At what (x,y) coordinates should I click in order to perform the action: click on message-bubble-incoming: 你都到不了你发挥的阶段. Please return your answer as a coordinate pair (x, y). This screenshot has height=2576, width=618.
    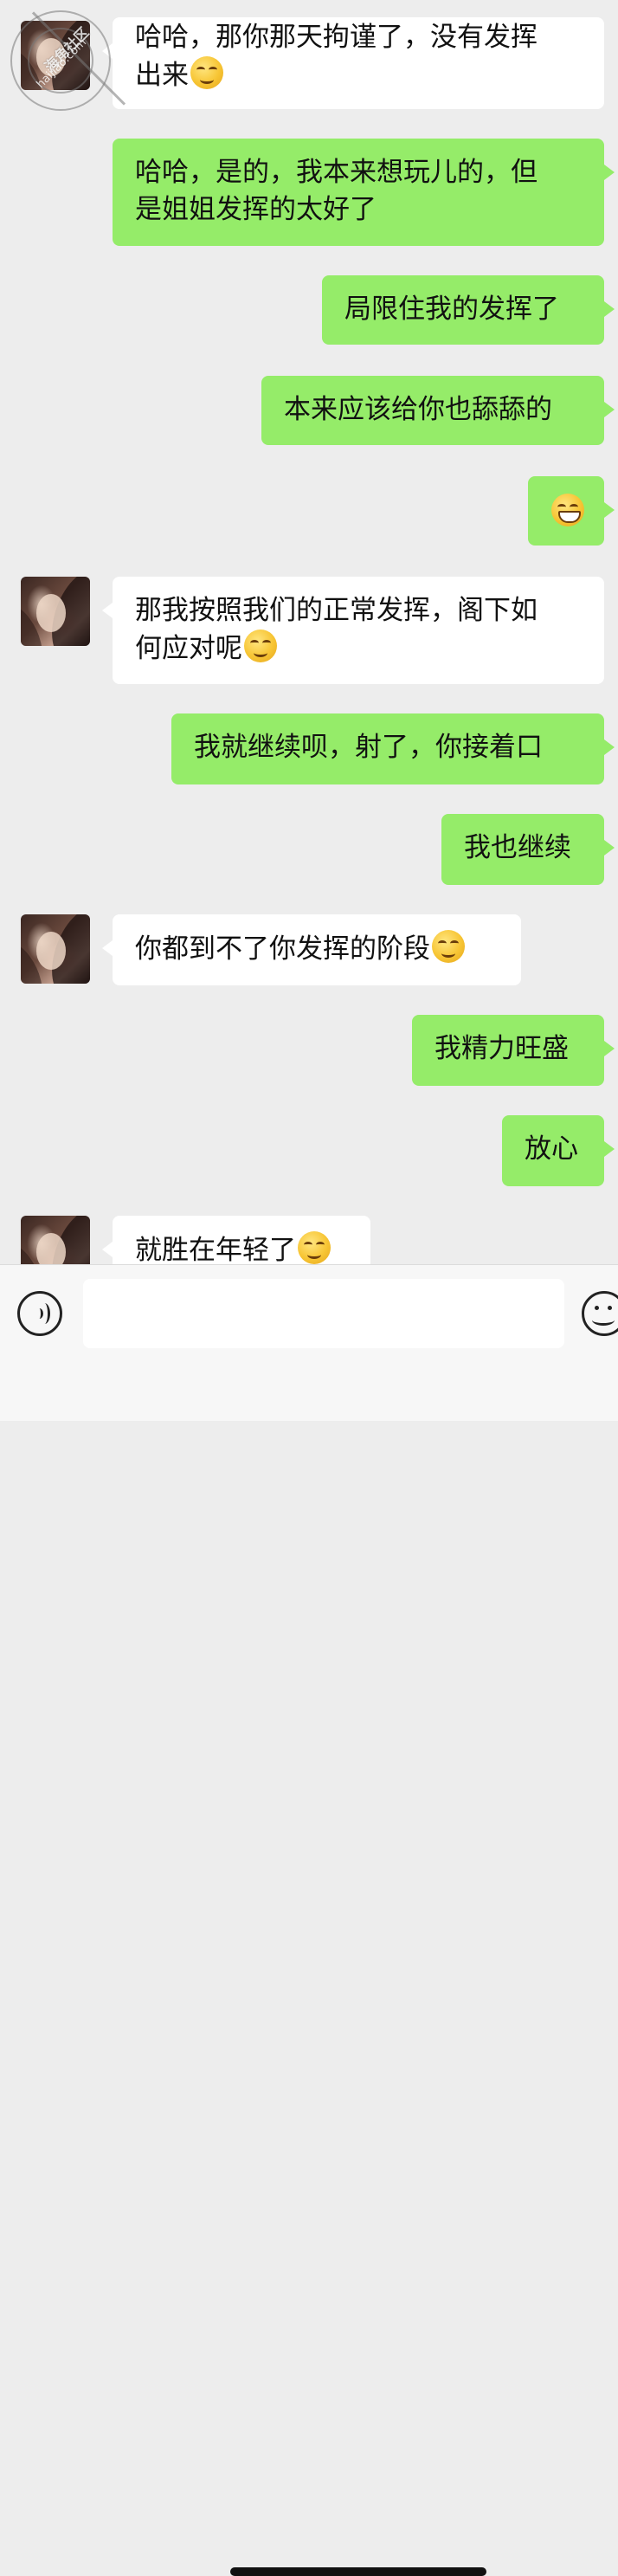
    Looking at the image, I should click on (311, 950).